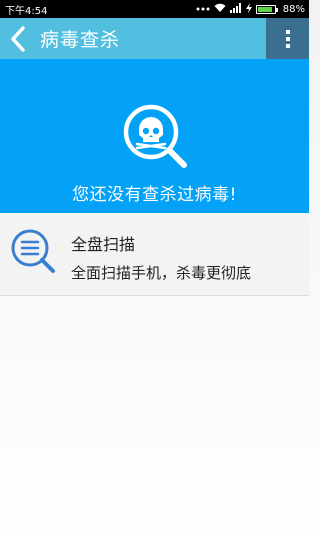  I want to click on full-scan-description: 全面扫描手机，杀毒更彻底, so click(161, 273).